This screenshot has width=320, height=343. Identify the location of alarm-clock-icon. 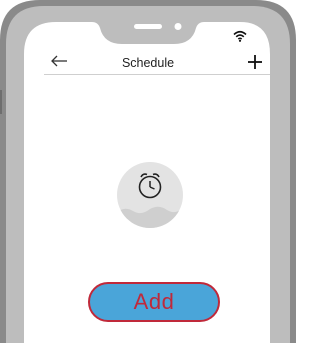
(150, 195).